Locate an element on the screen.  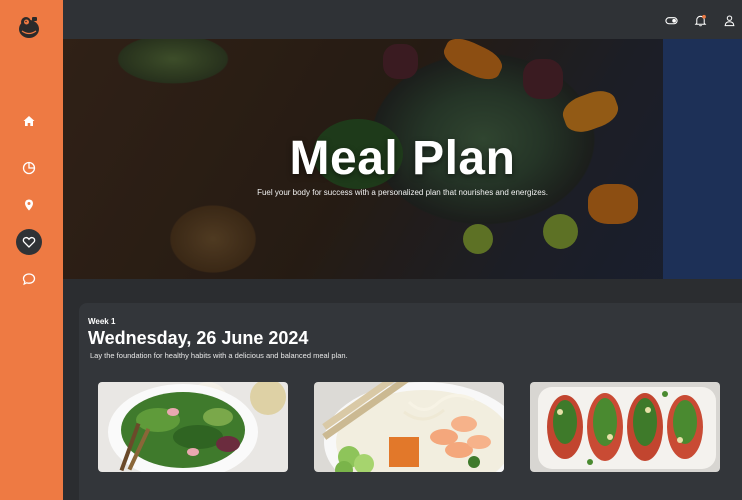
sidebar-item-favorites is located at coordinates (29, 242).